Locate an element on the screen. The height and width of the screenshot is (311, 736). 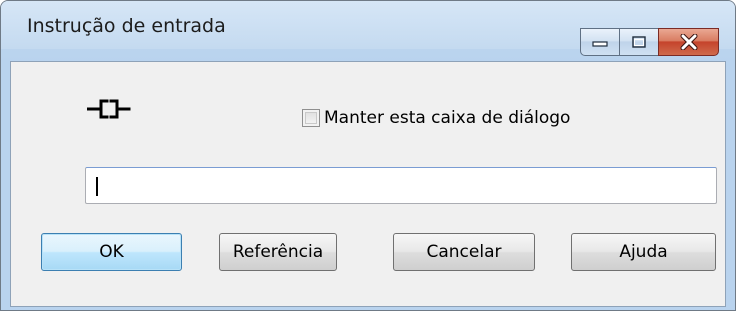
keep-dialog-label: Manter esta caixa de diálogo is located at coordinates (447, 118).